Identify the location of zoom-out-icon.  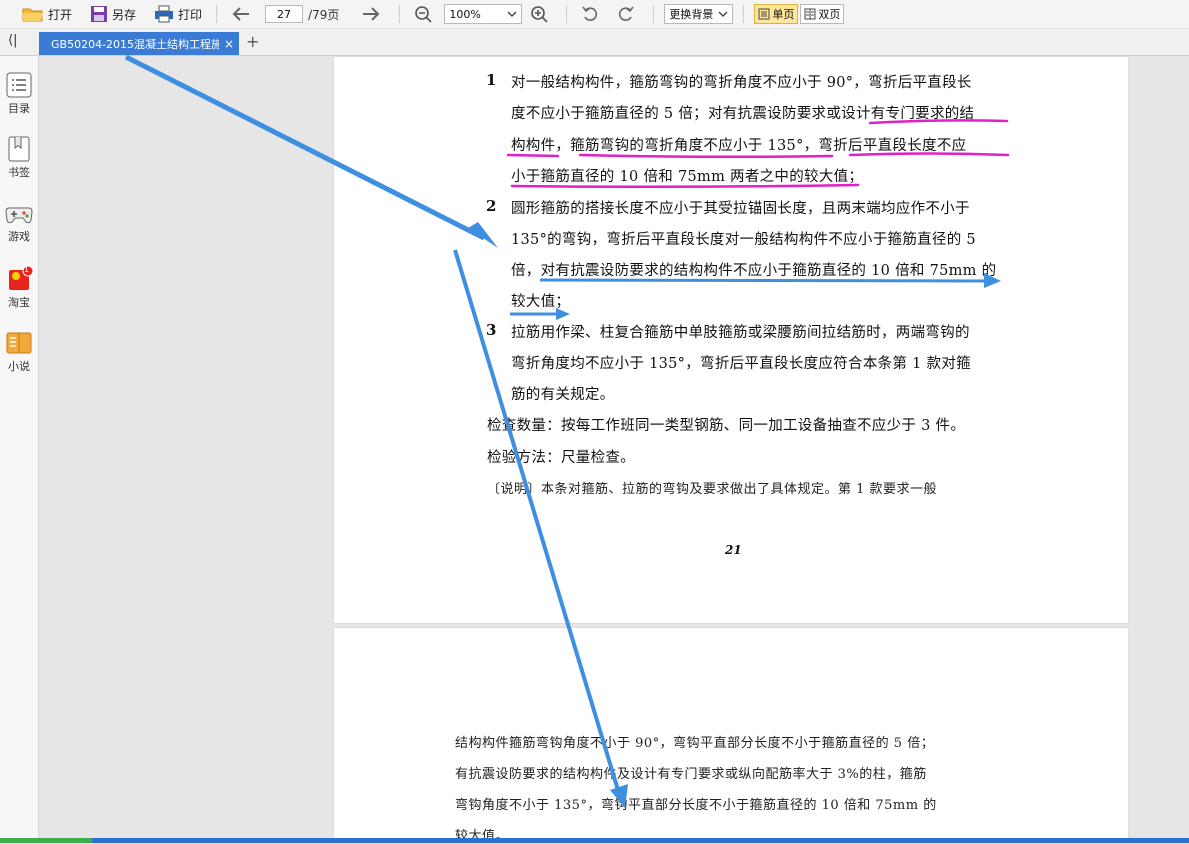
(423, 14).